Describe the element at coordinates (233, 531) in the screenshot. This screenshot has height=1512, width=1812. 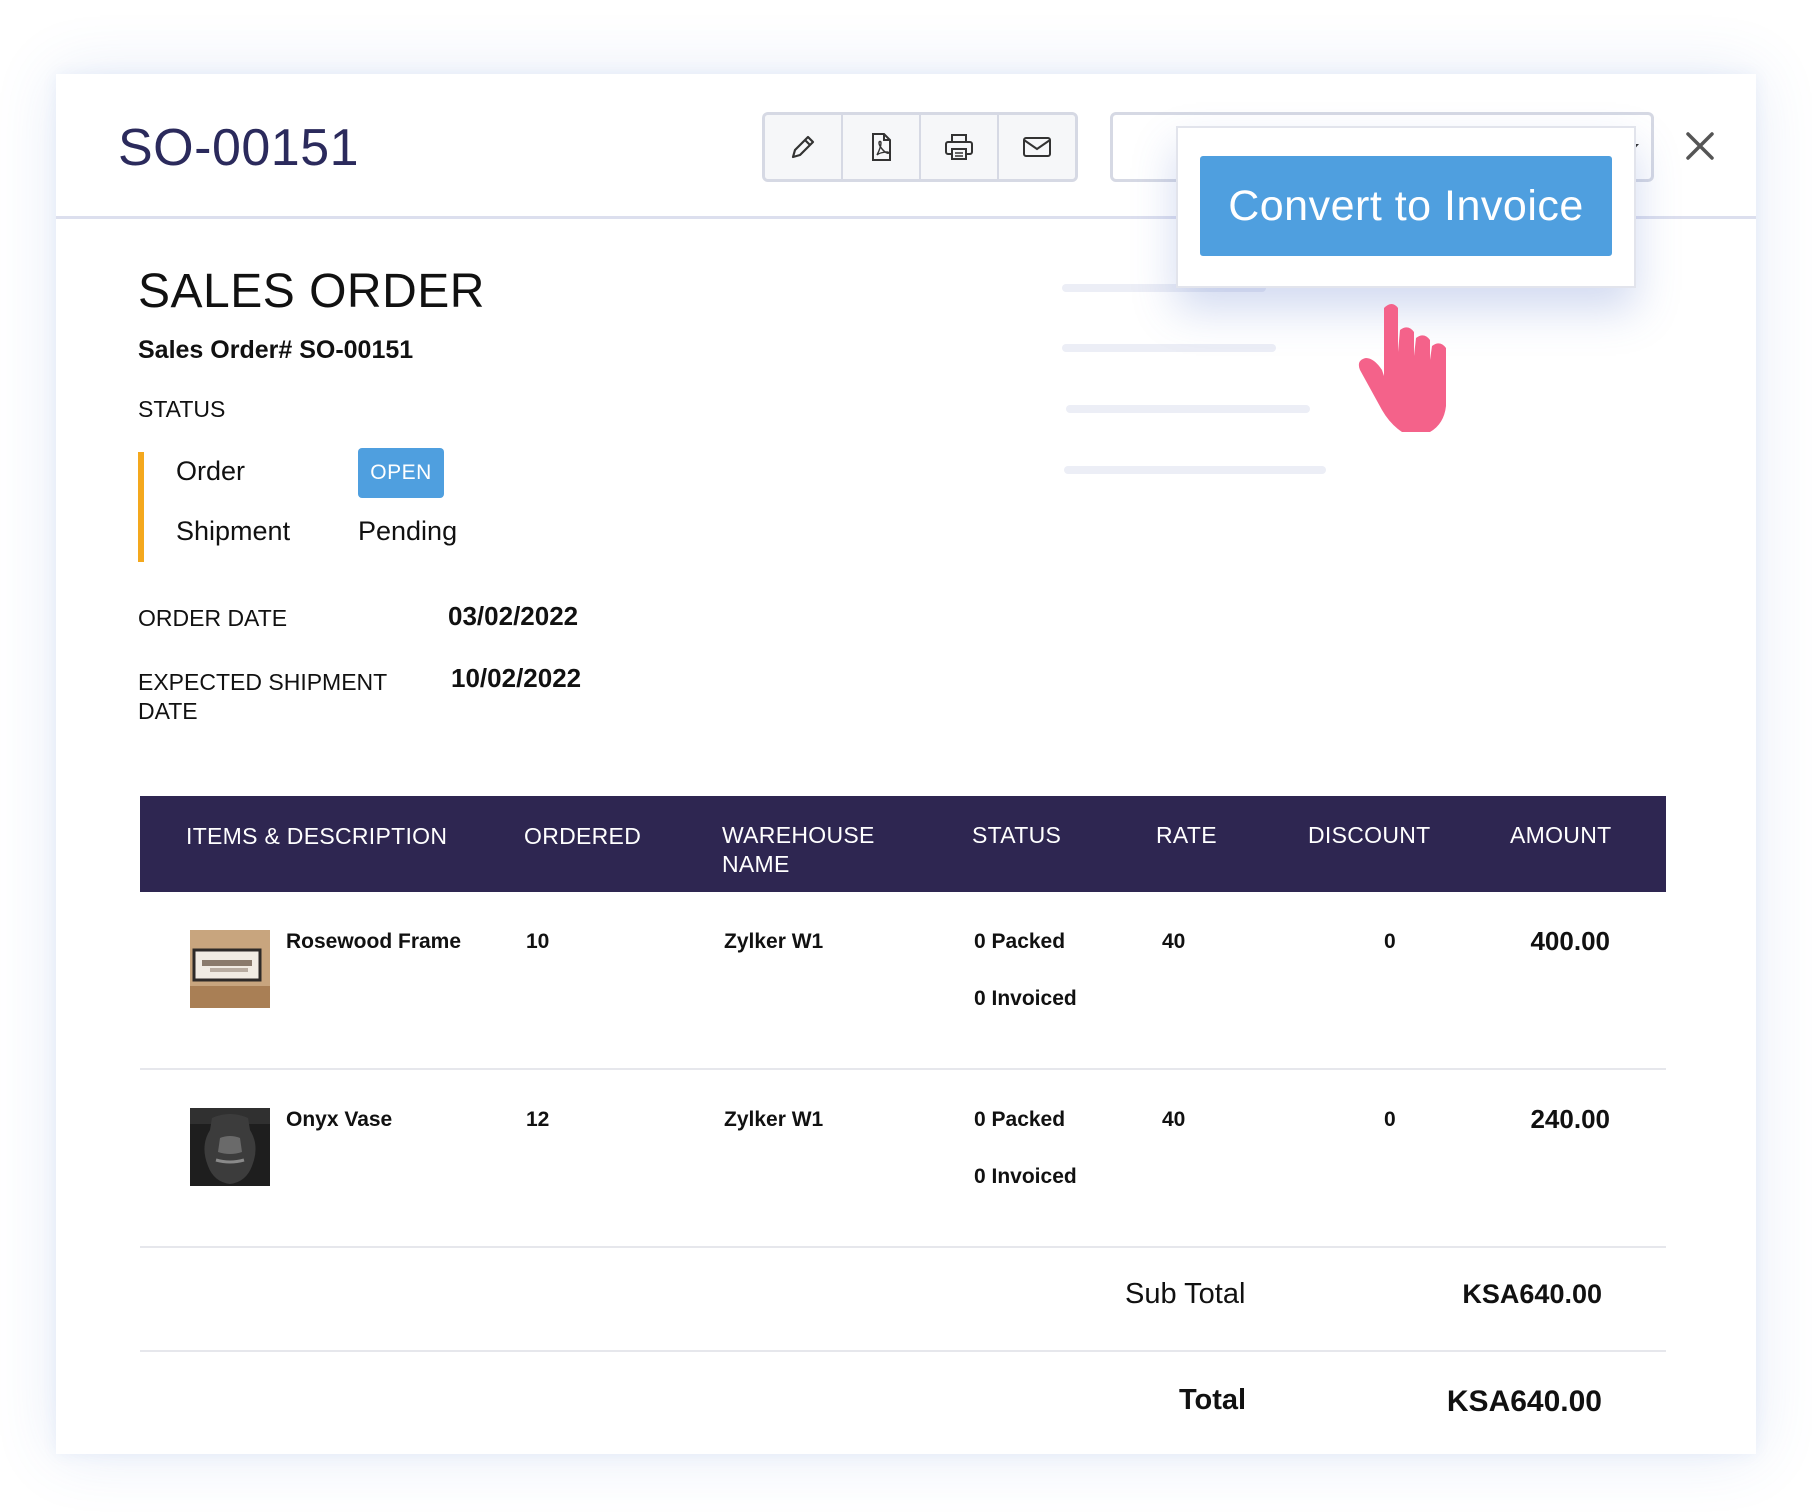
I see `shipment-status-label: Shipment` at that location.